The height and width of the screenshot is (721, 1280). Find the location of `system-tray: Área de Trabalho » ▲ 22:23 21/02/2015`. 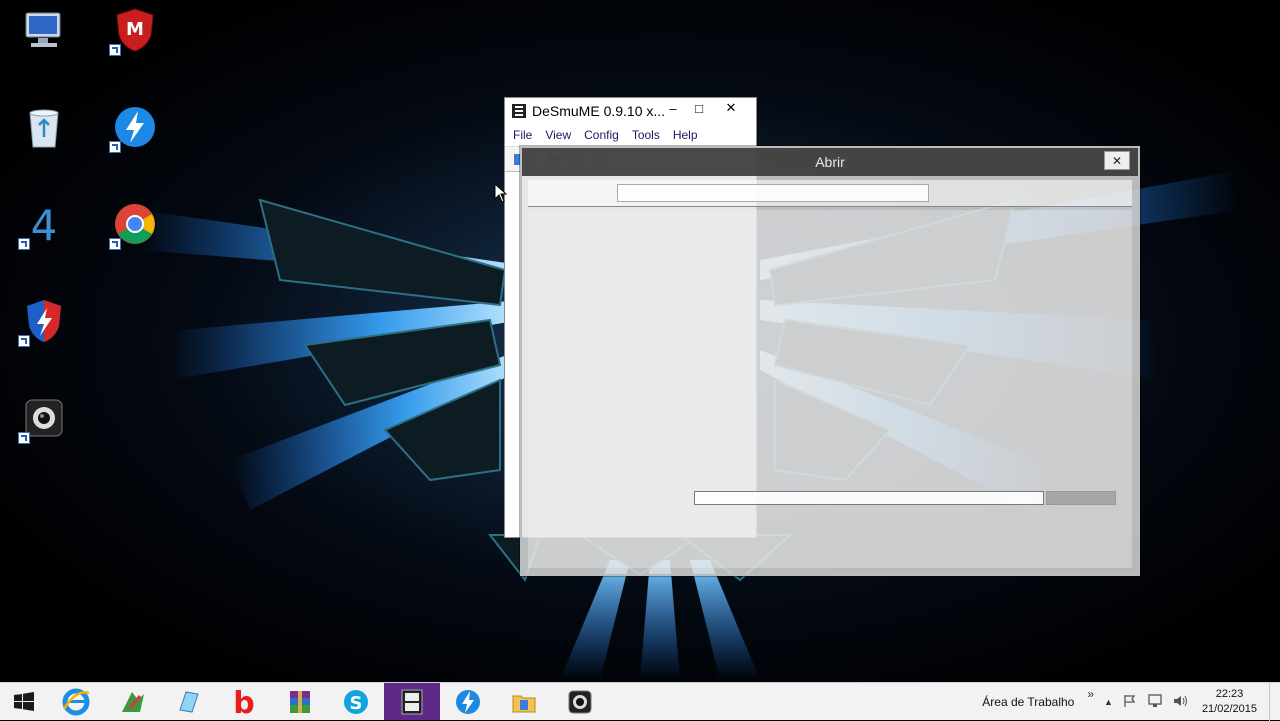

system-tray: Área de Trabalho » ▲ 22:23 21/02/2015 is located at coordinates (1131, 702).